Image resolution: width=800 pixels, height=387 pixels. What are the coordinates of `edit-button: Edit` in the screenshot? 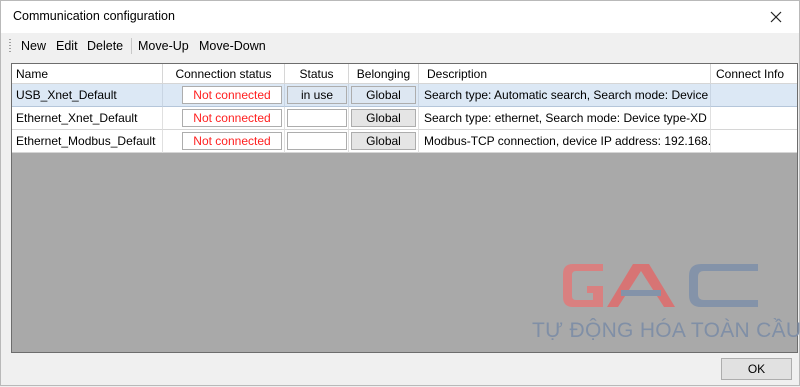 It's located at (67, 46).